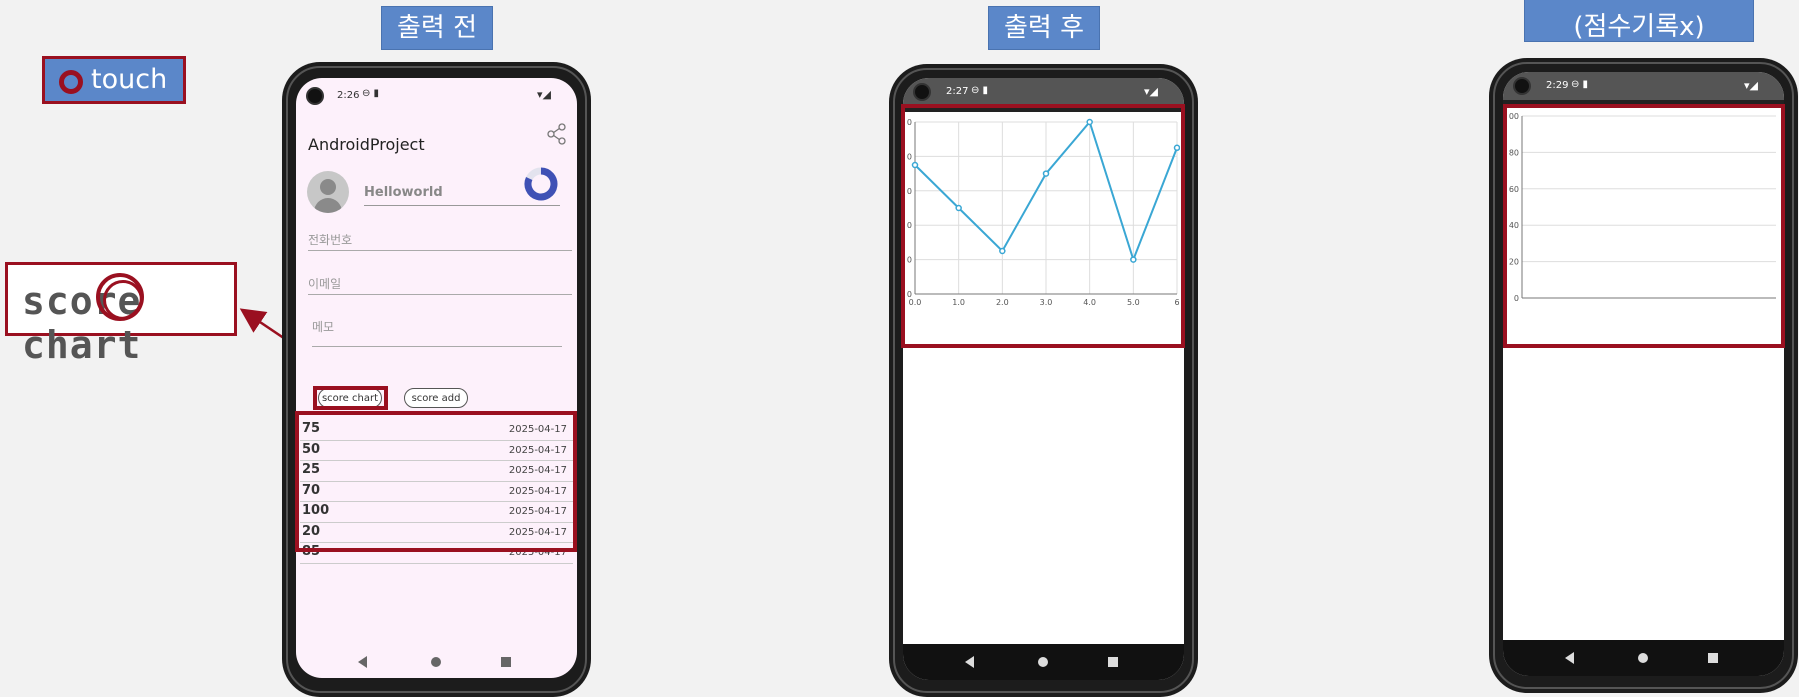 This screenshot has width=1799, height=697. What do you see at coordinates (1043, 226) in the screenshot?
I see `chart-highlight` at bounding box center [1043, 226].